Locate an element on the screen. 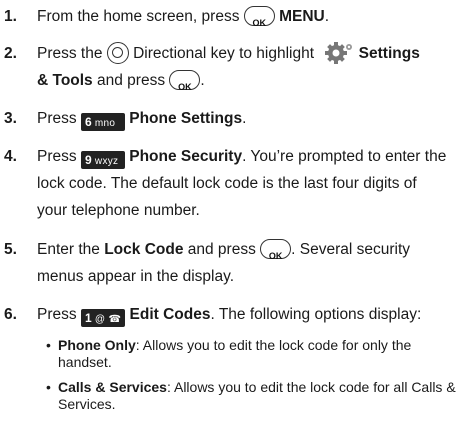 This screenshot has width=473, height=421. option-name: Phone Only is located at coordinates (97, 345).